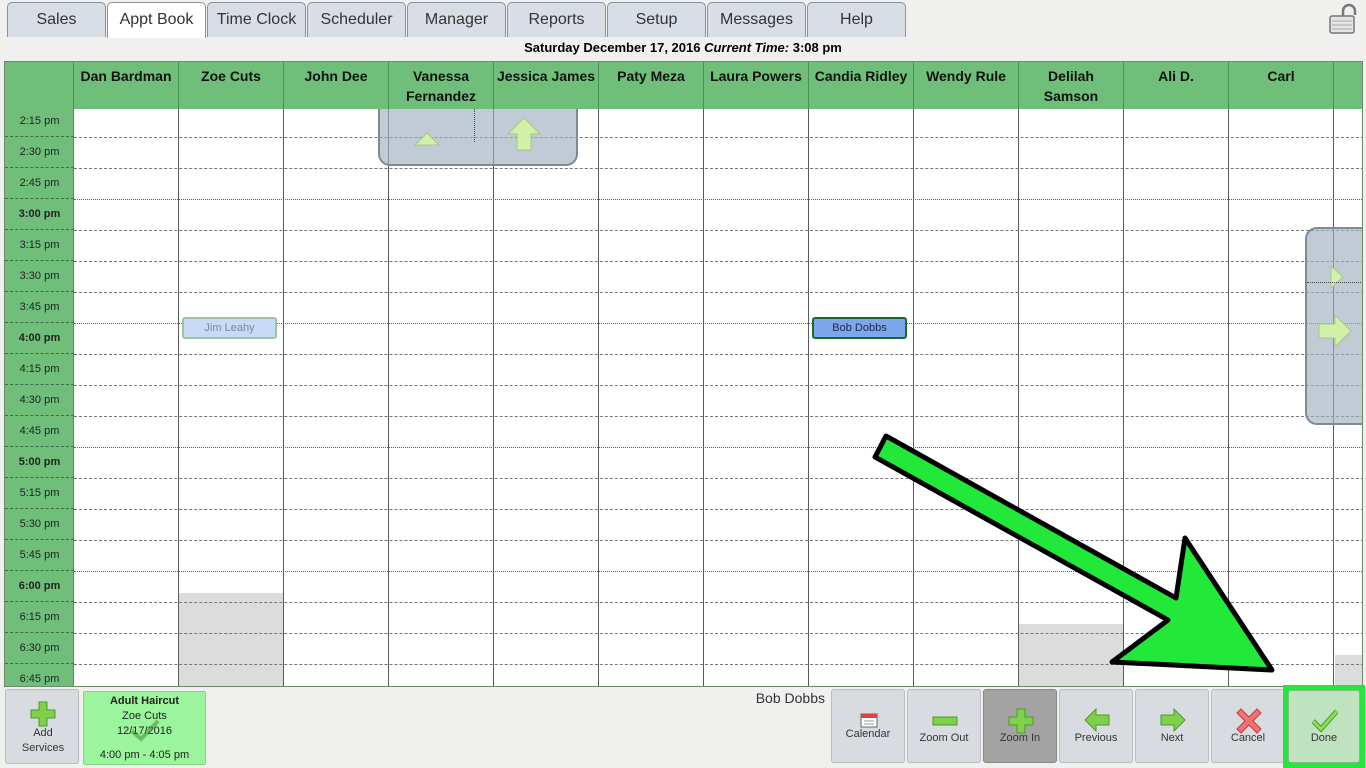  I want to click on tab-sales: Sales, so click(56, 19).